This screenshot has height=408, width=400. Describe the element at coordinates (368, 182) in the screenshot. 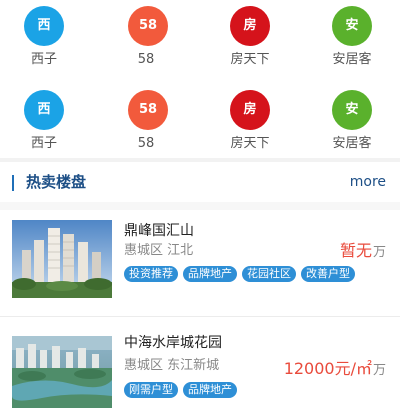

I see `more-link: more` at that location.